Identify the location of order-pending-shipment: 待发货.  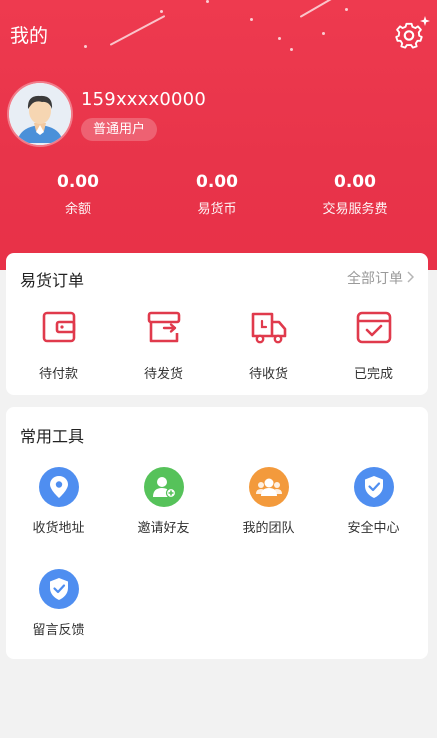
(163, 345).